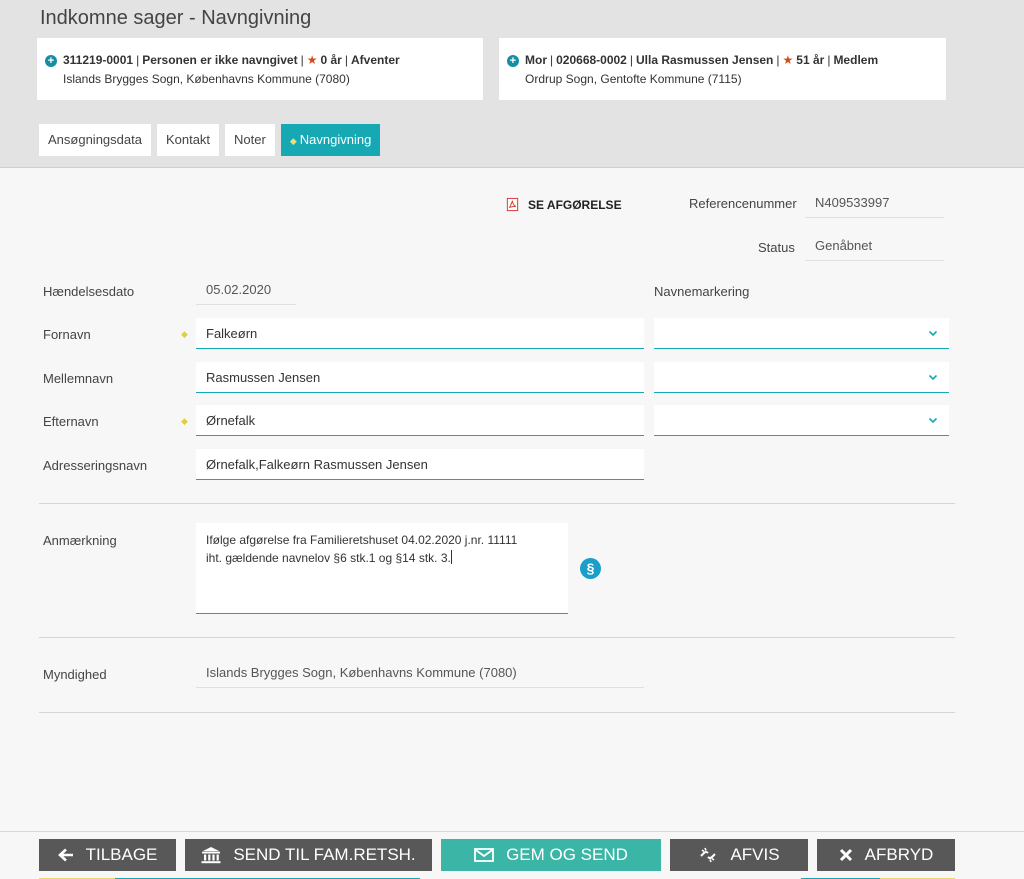 Image resolution: width=1024 pixels, height=879 pixels. Describe the element at coordinates (801, 333) in the screenshot. I see `first-name-marking-select` at that location.